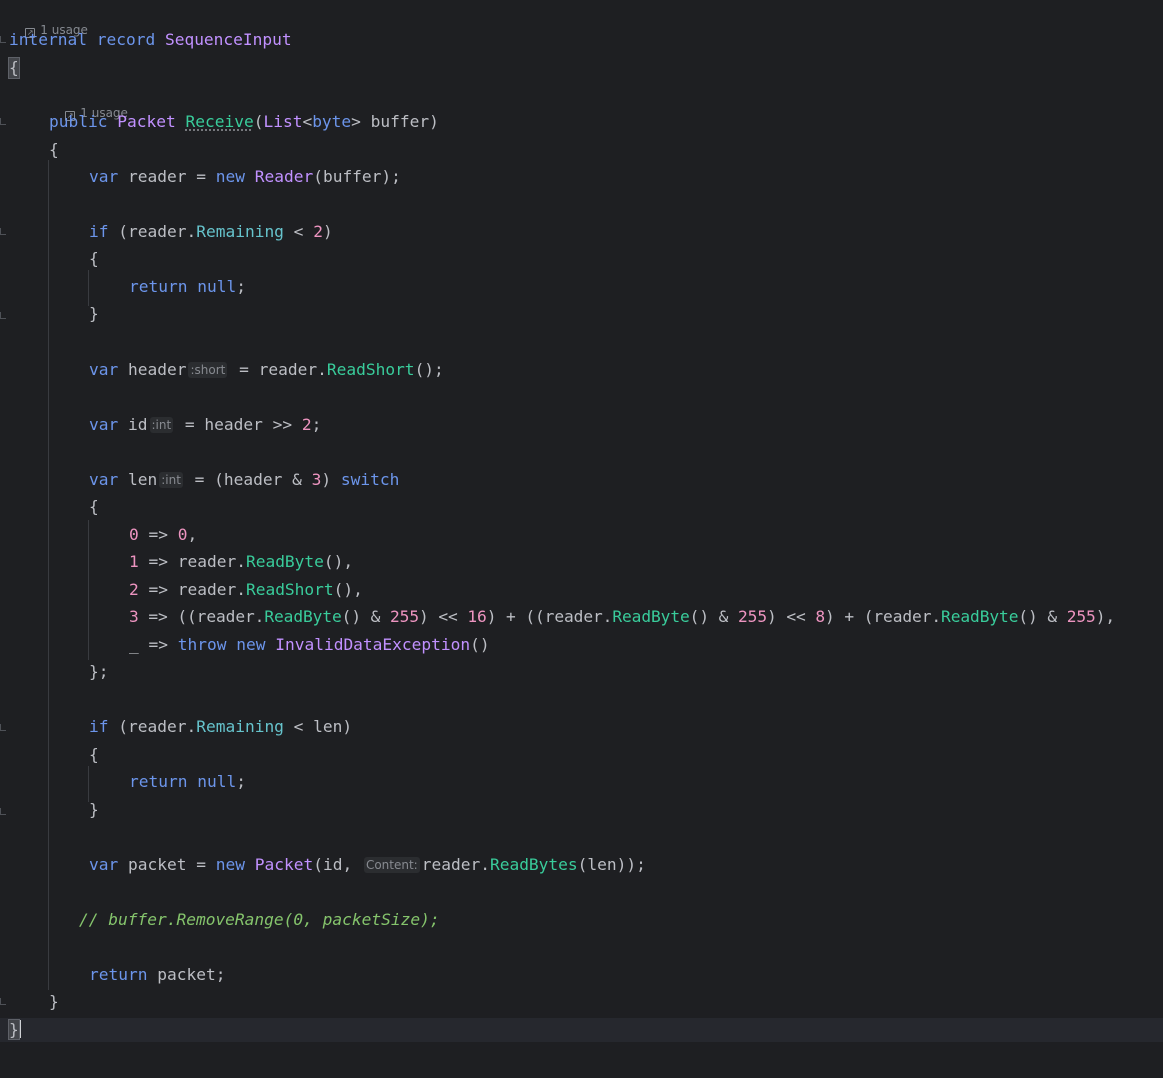 The height and width of the screenshot is (1078, 1163). What do you see at coordinates (391, 865) in the screenshot?
I see `parameter-inlay-hint: Content:` at bounding box center [391, 865].